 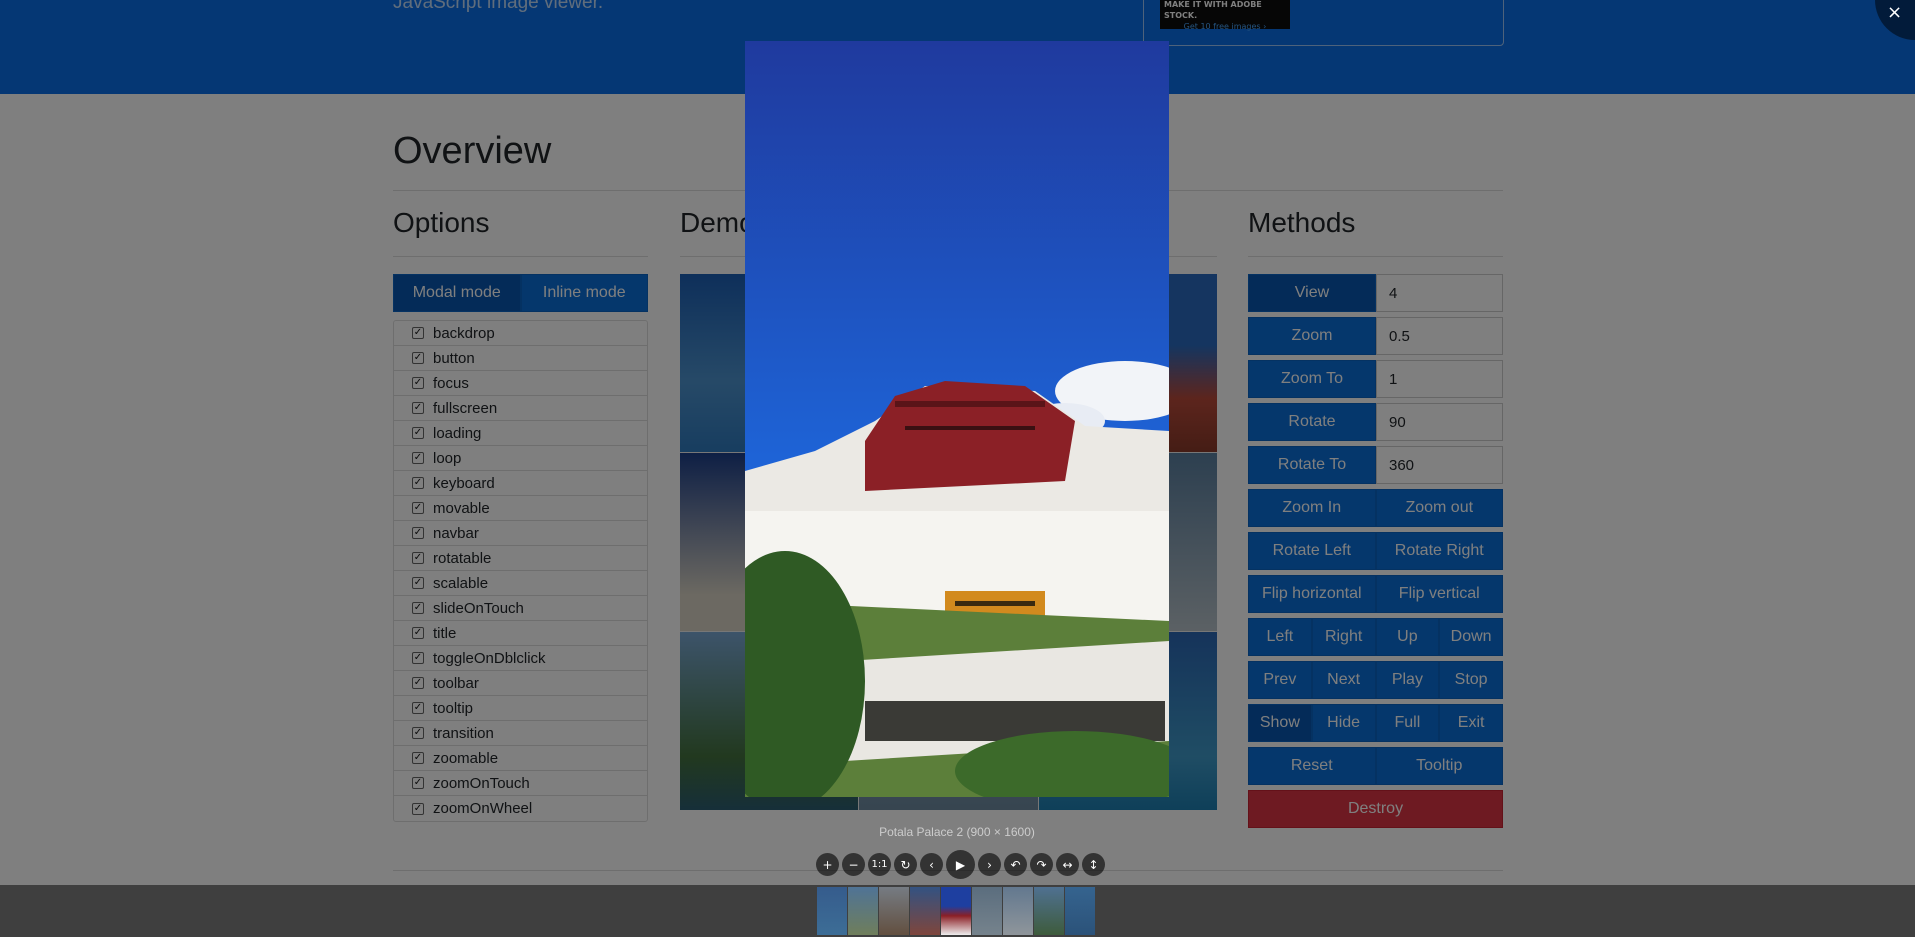 I want to click on rotate-left-icon: ↶, so click(x=1015, y=864).